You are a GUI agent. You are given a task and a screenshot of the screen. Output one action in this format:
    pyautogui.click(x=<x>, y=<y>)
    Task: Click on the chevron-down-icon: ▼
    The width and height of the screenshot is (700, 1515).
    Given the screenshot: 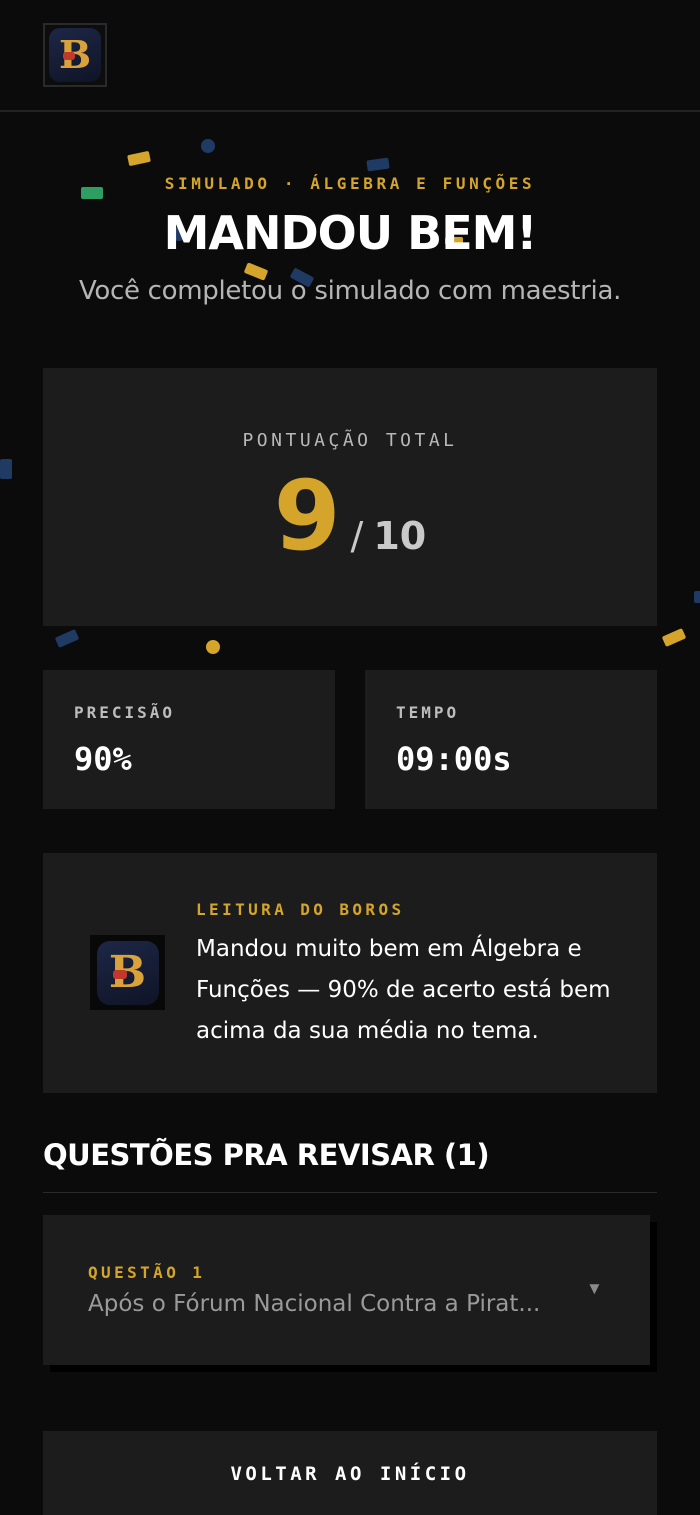 What is the action you would take?
    pyautogui.click(x=594, y=1289)
    